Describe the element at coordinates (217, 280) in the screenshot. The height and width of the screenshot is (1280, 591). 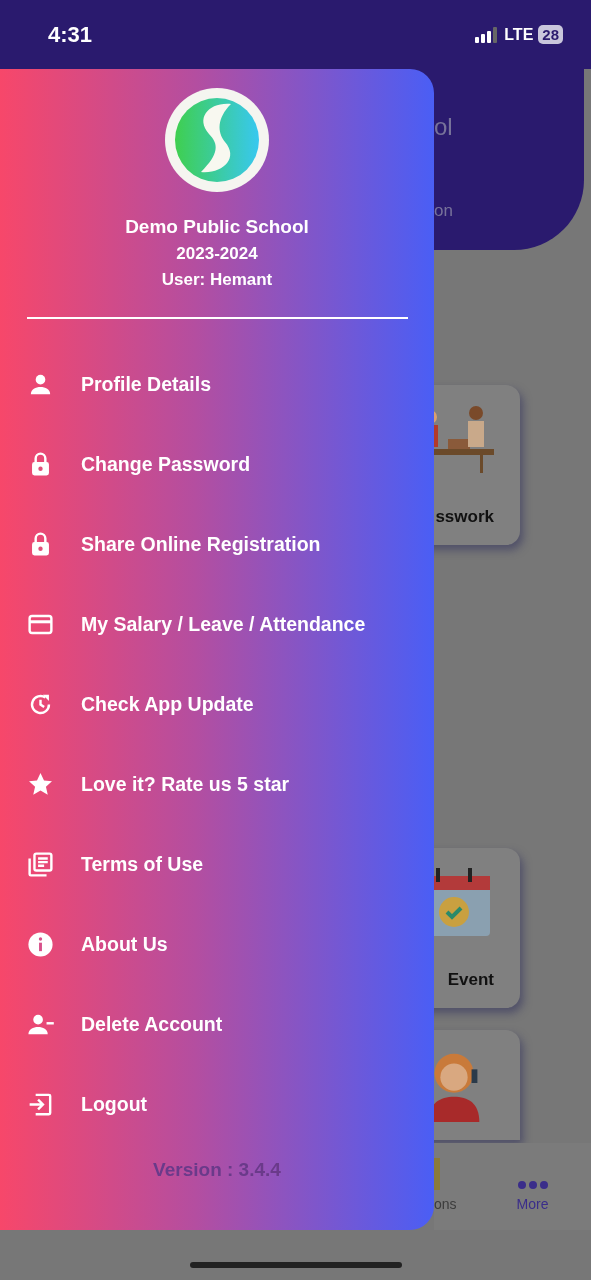
I see `user-name: User: Hemant` at that location.